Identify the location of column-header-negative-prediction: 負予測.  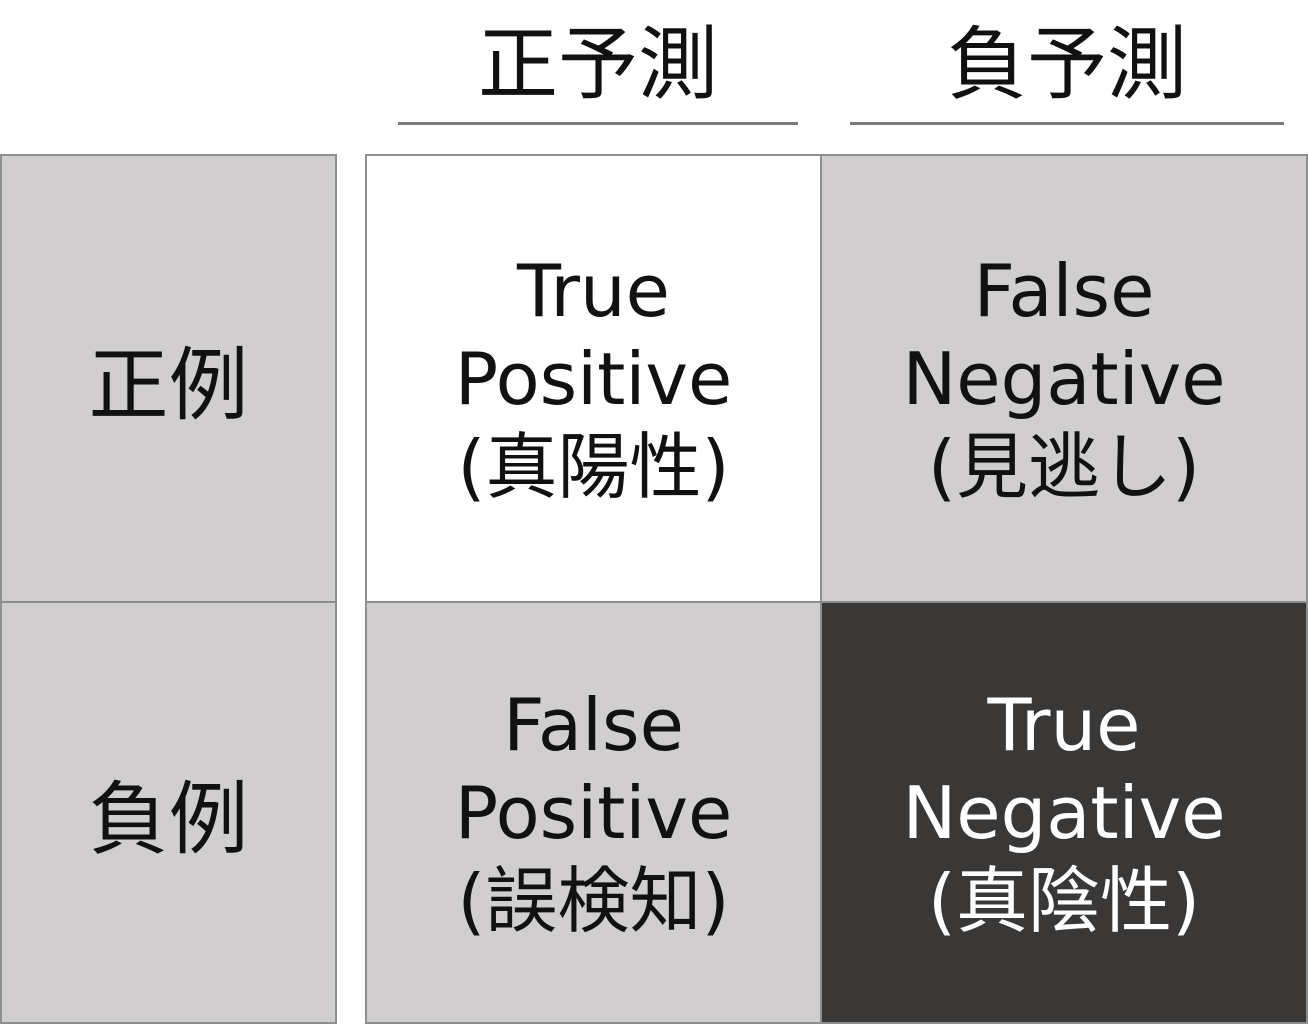
(1067, 64).